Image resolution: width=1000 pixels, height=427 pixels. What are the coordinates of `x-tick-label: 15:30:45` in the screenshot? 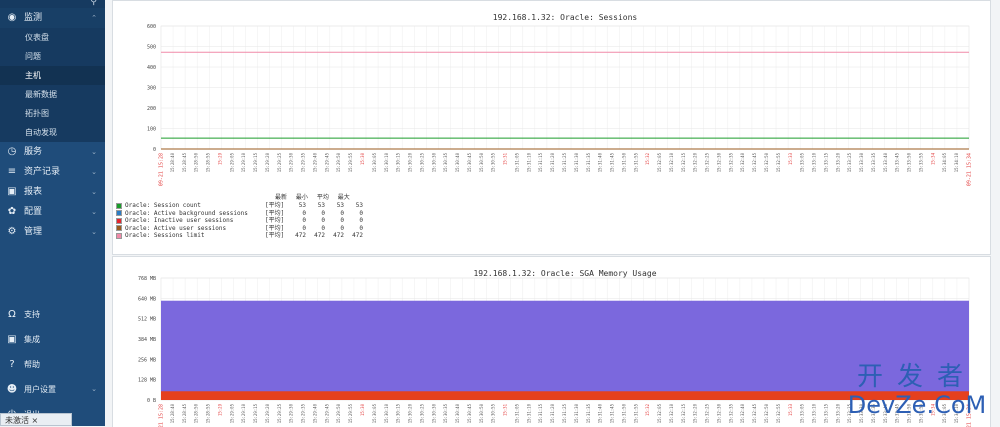 It's located at (469, 162).